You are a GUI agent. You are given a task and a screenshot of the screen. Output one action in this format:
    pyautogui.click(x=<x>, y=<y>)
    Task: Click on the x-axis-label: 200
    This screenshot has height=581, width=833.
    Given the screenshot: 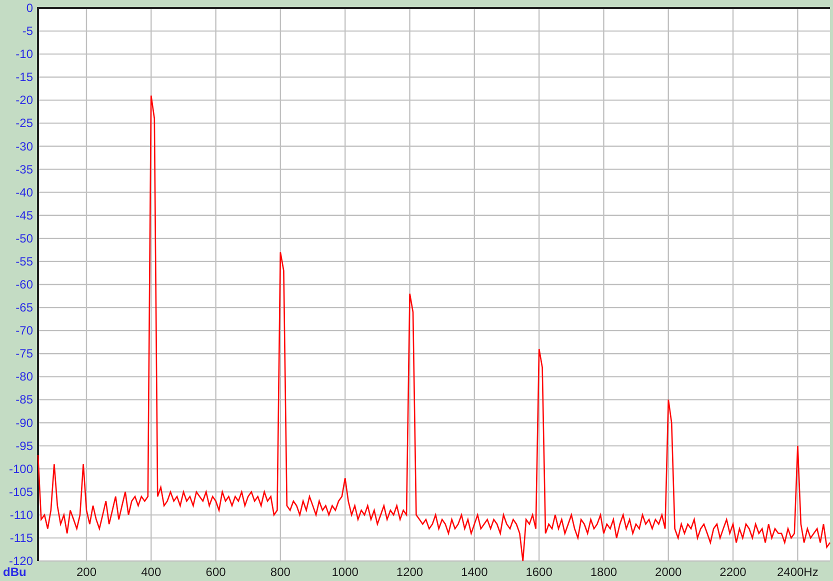 What is the action you would take?
    pyautogui.click(x=86, y=572)
    